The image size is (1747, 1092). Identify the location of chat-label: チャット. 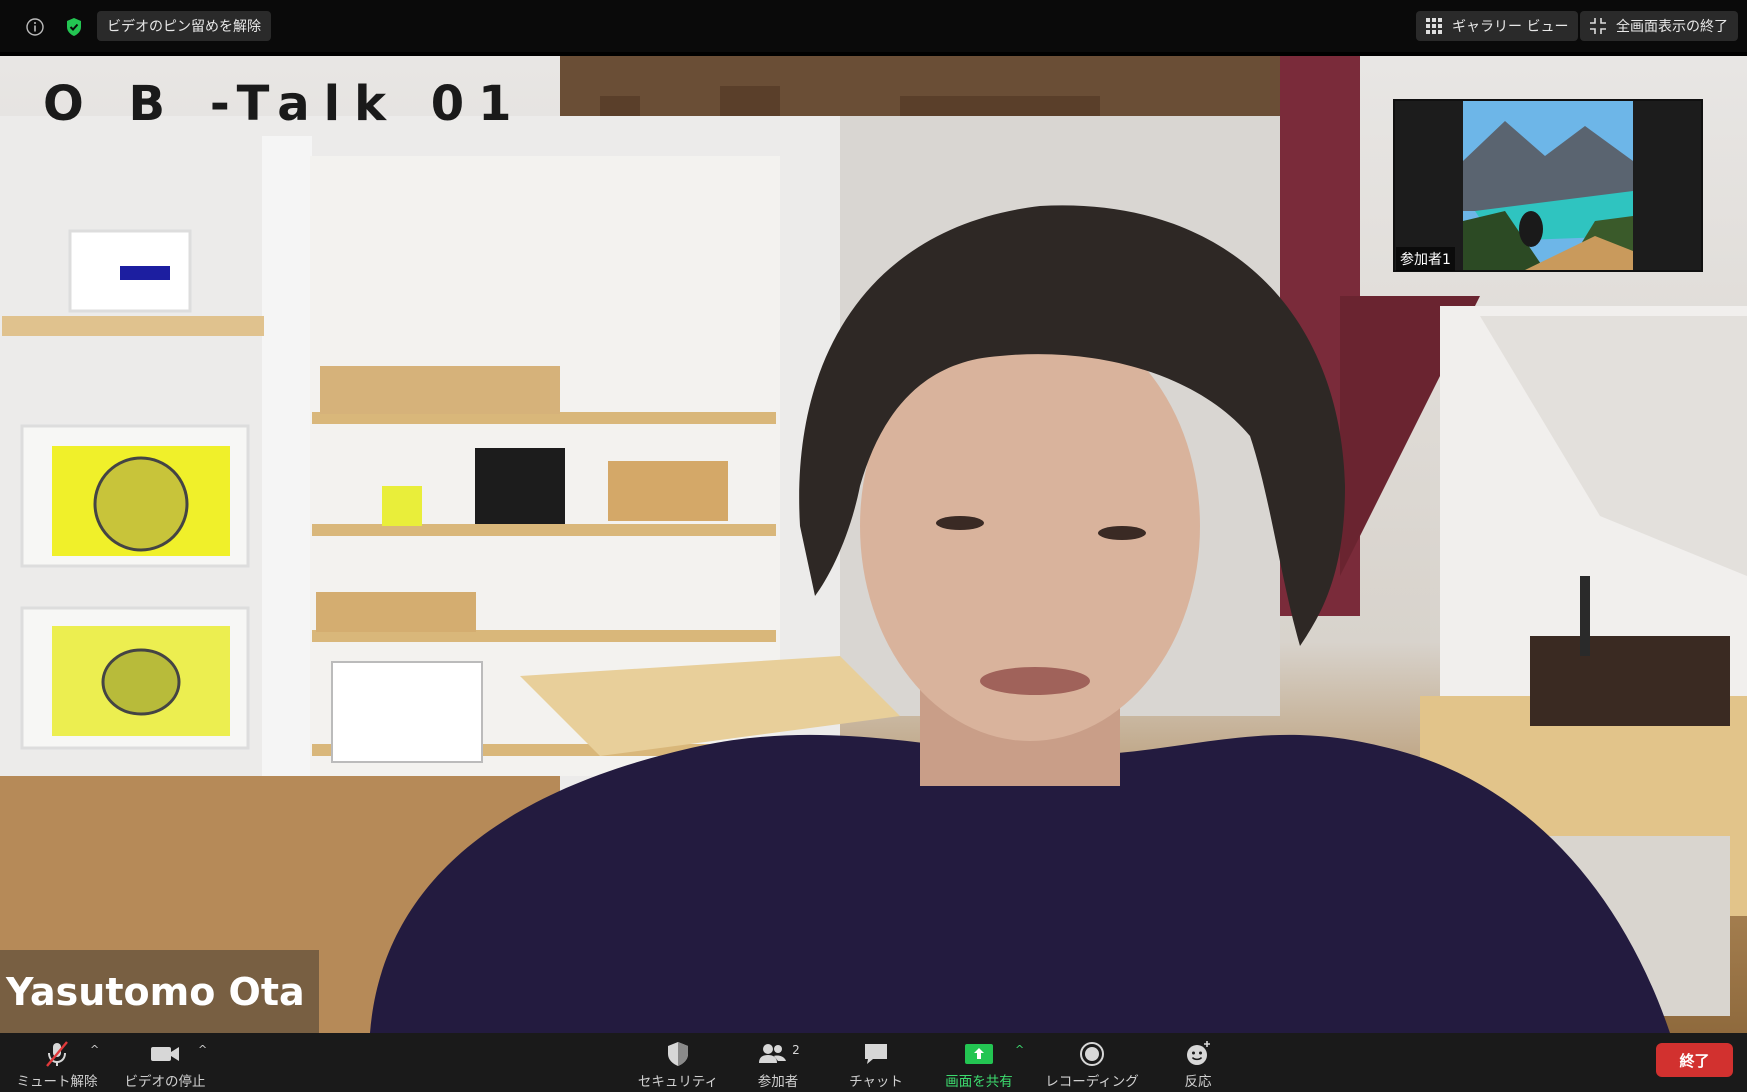
(876, 1082).